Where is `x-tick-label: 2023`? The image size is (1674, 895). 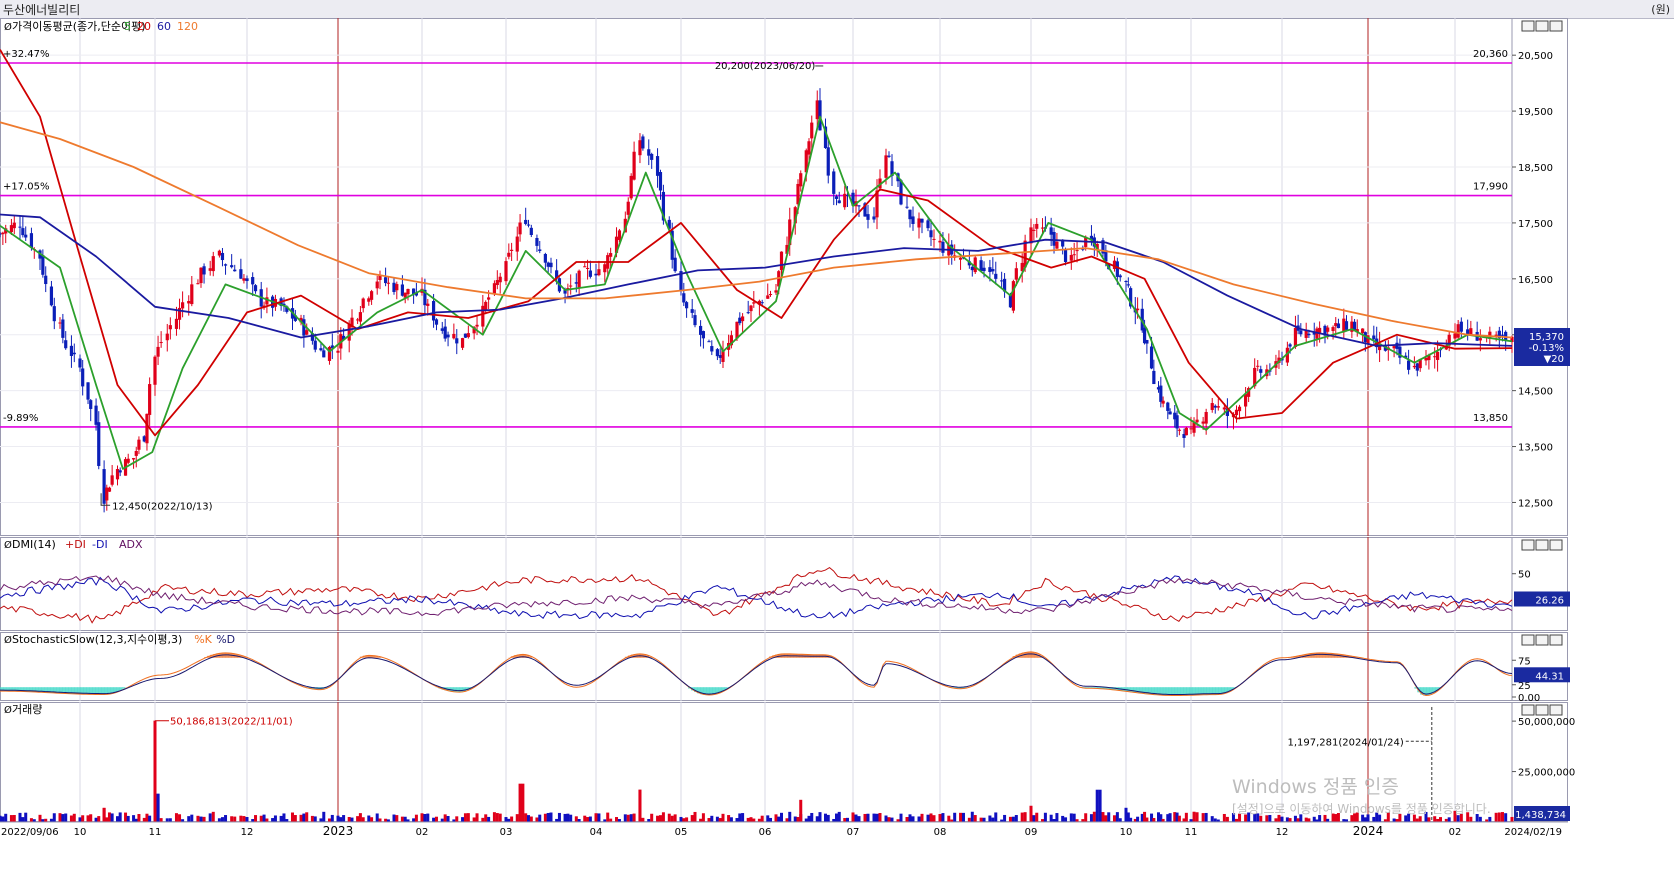
x-tick-label: 2023 is located at coordinates (338, 831).